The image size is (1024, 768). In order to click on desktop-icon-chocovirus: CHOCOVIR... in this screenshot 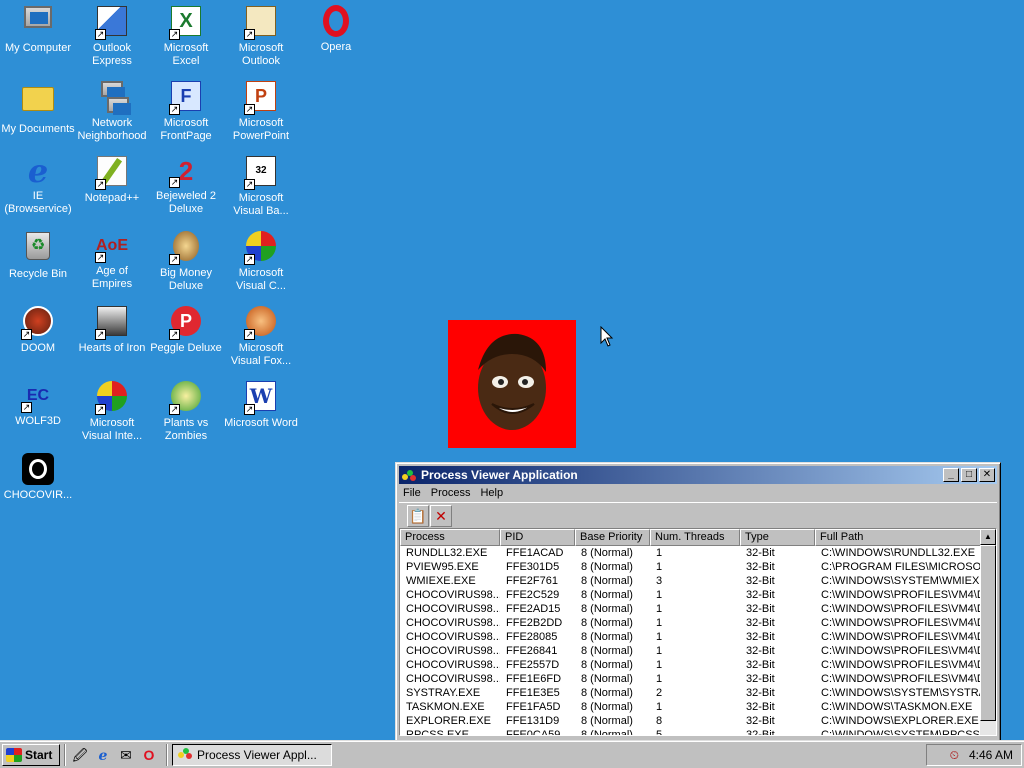, I will do `click(38, 477)`.